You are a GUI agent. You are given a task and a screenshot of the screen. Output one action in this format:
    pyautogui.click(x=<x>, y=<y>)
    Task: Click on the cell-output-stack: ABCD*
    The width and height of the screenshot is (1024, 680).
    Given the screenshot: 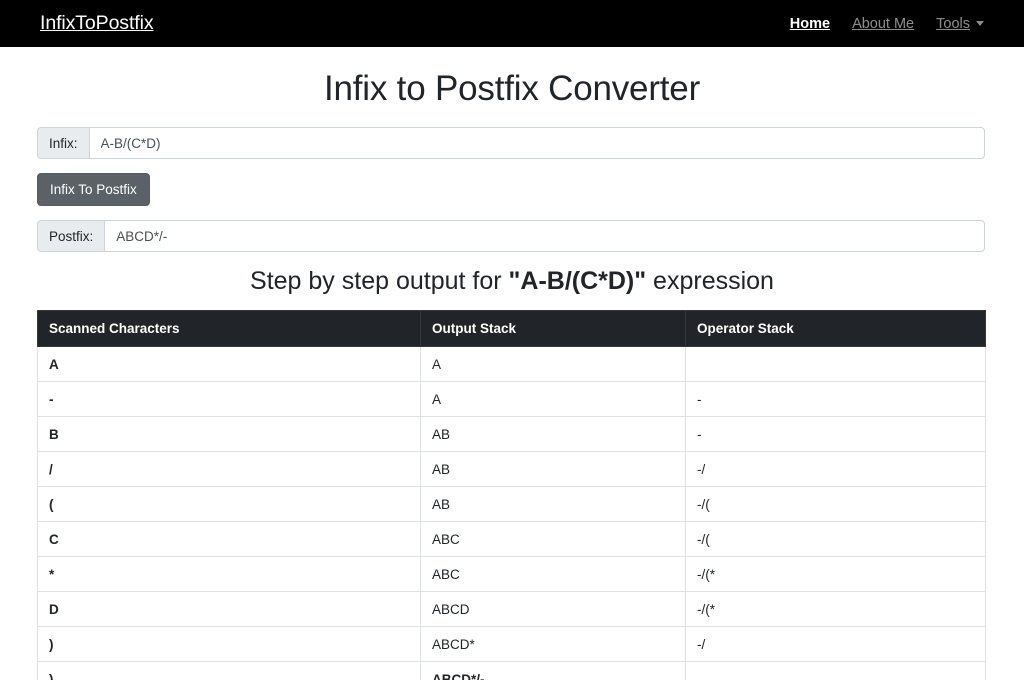 What is the action you would take?
    pyautogui.click(x=553, y=644)
    